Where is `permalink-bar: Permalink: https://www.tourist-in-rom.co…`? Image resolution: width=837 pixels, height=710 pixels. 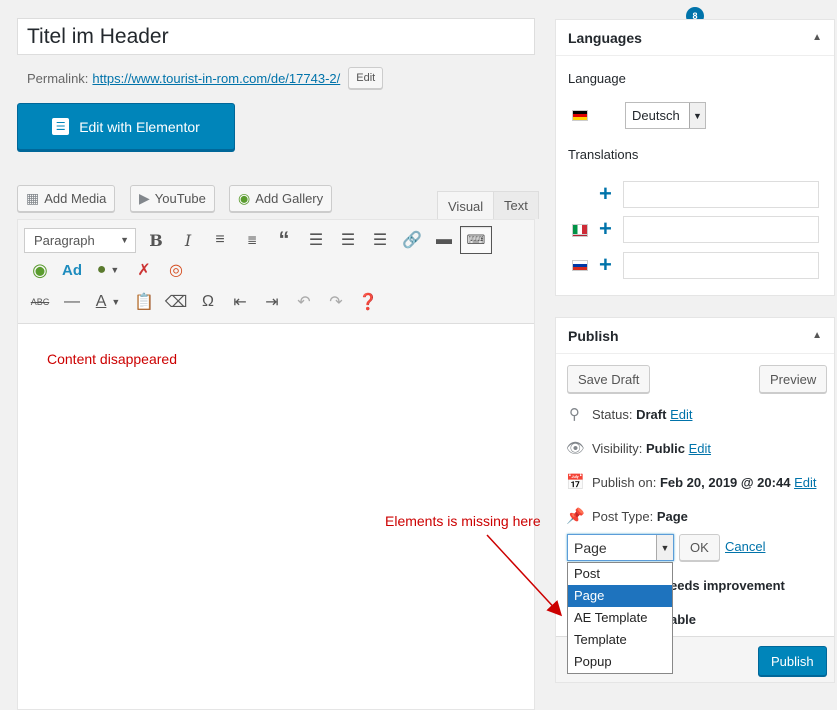
permalink-bar: Permalink: https://www.tourist-in-rom.co… is located at coordinates (205, 78).